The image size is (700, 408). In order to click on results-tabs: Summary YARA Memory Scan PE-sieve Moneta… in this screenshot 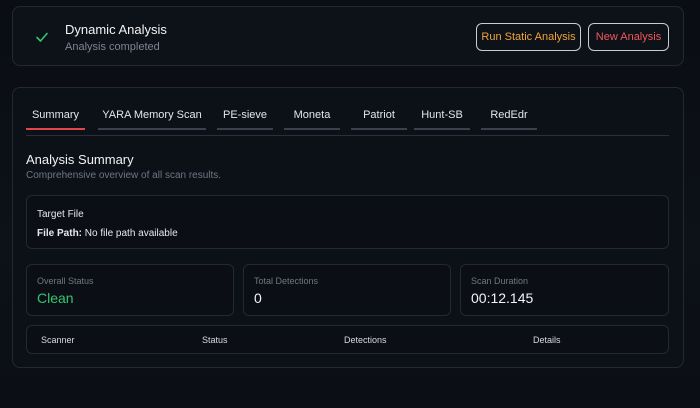, I will do `click(347, 122)`.